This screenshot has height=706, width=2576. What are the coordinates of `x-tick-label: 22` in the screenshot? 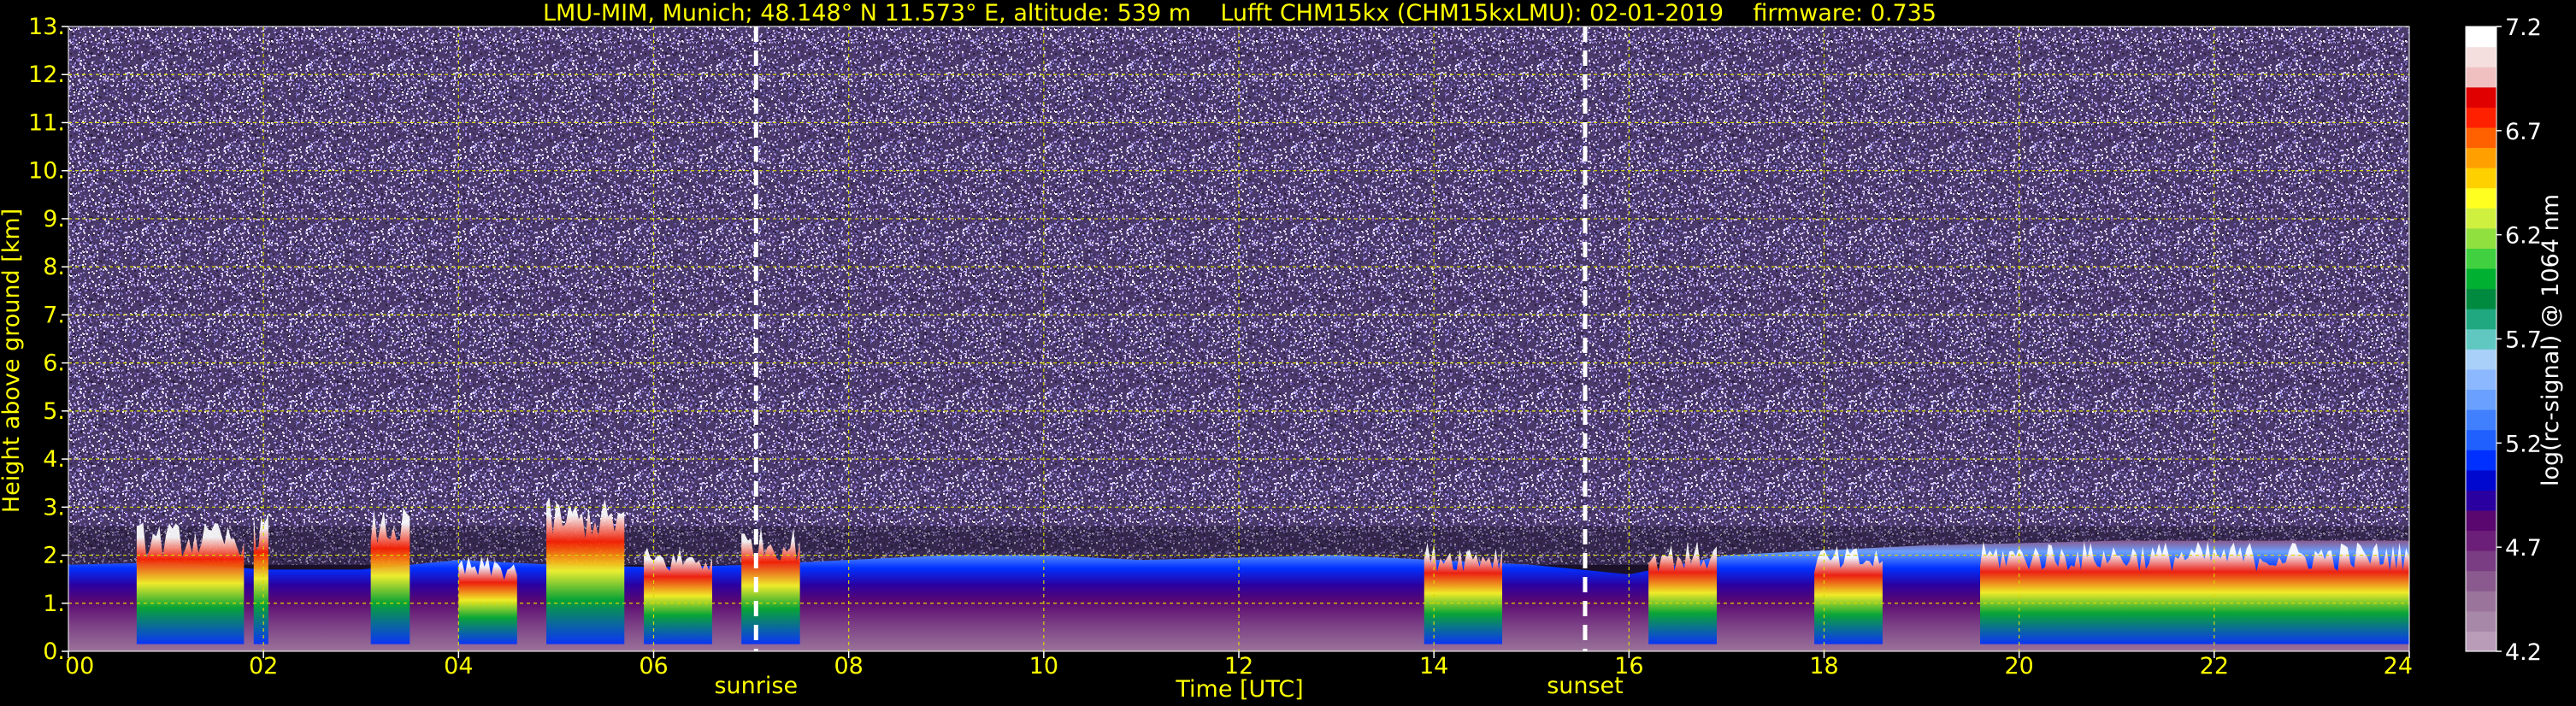 It's located at (2214, 666).